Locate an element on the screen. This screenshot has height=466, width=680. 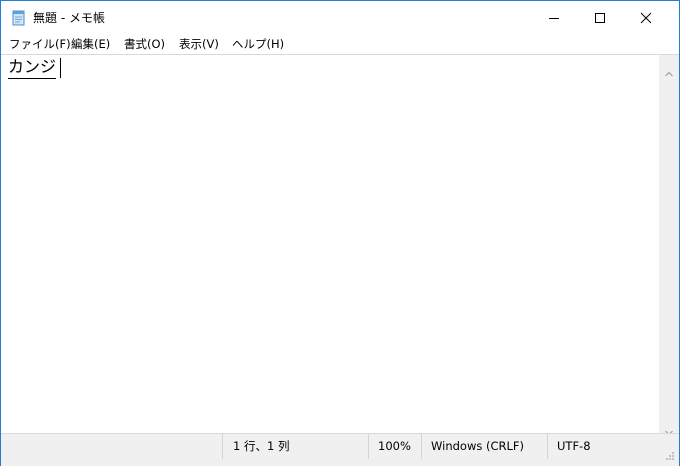
menu-bar: ファイル(F) 編集(E) 書式(O) 表示(V) ヘルプ(H) is located at coordinates (340, 44).